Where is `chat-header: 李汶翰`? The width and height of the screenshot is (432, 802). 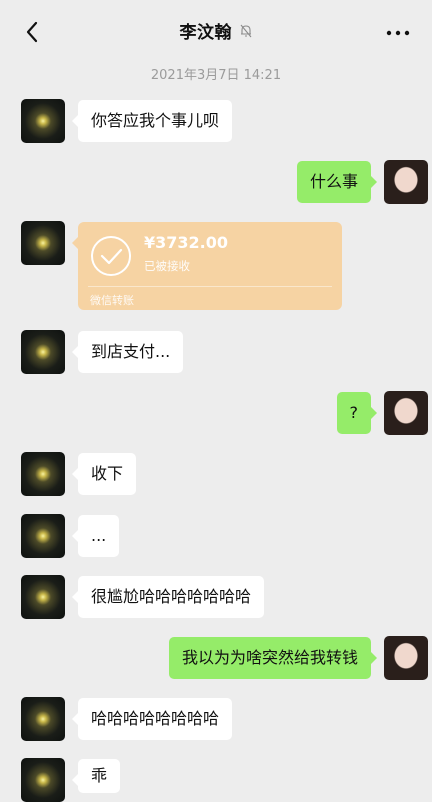
chat-header: 李汶翰 is located at coordinates (216, 31).